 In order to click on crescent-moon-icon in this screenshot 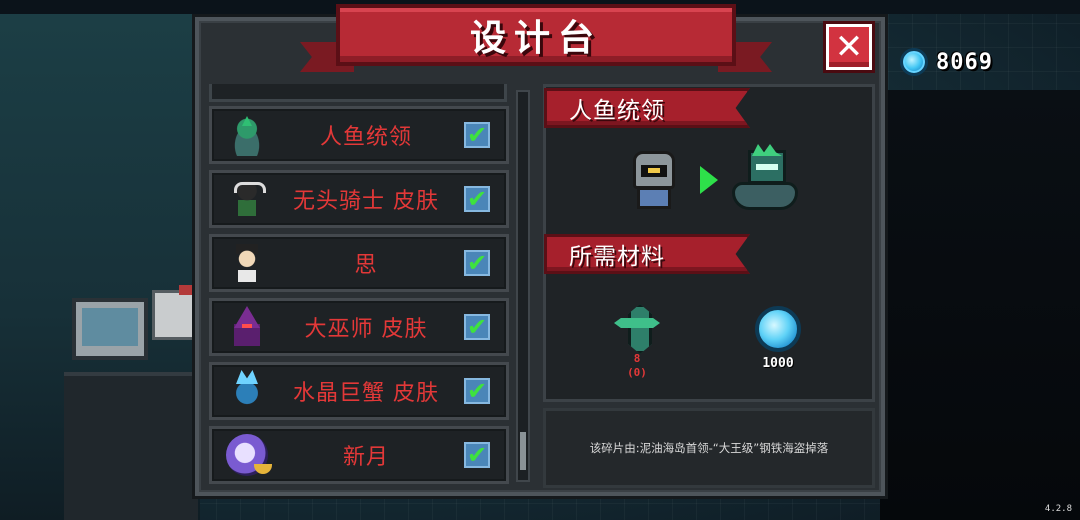, I will do `click(249, 455)`.